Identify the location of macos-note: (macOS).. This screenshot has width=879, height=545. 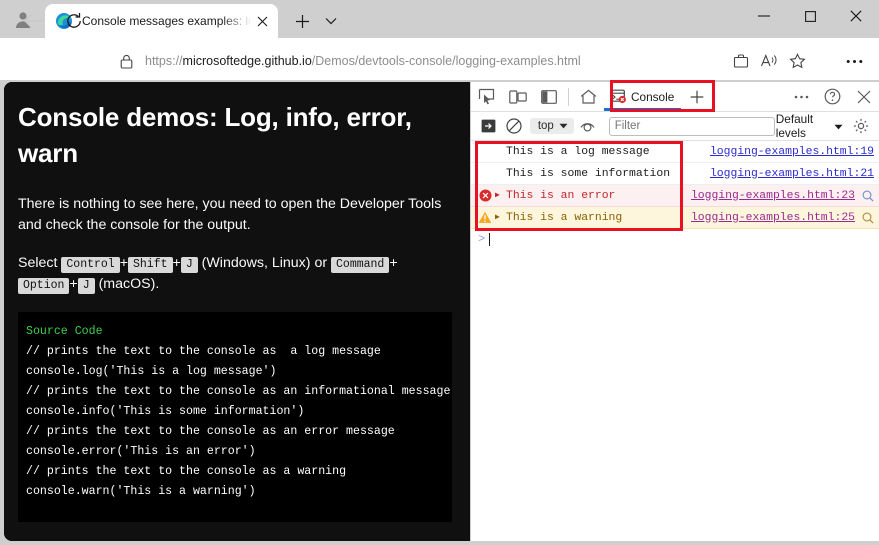
(129, 284).